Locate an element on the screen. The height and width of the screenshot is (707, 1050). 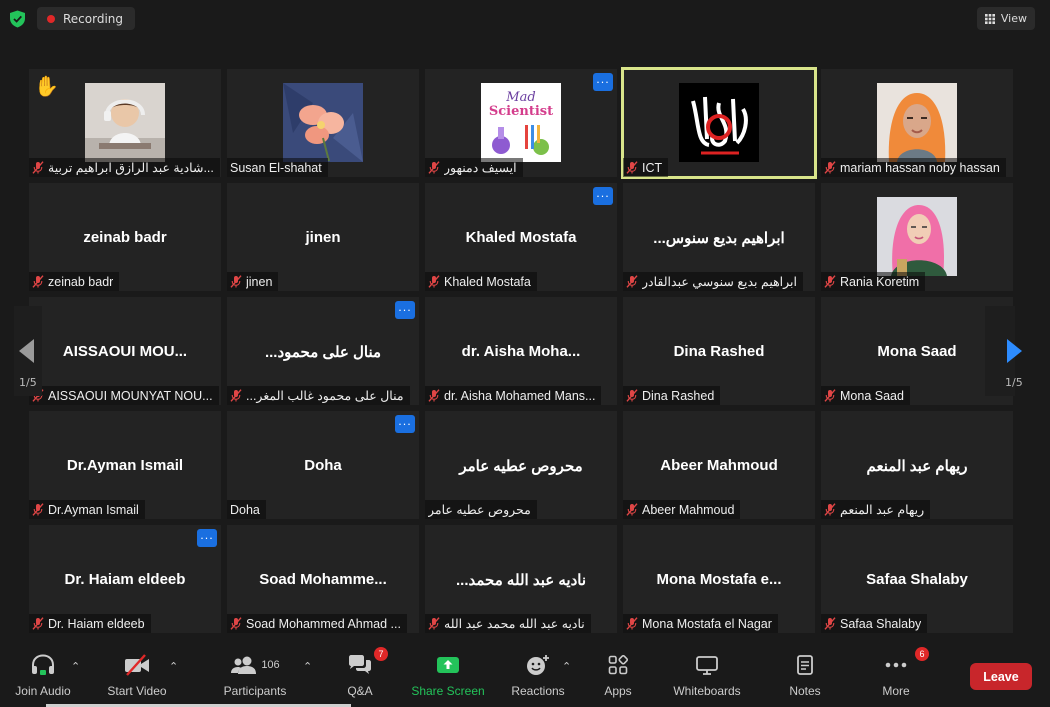
participant-tile: Dina Rashed Dina Rashed is located at coordinates (719, 351).